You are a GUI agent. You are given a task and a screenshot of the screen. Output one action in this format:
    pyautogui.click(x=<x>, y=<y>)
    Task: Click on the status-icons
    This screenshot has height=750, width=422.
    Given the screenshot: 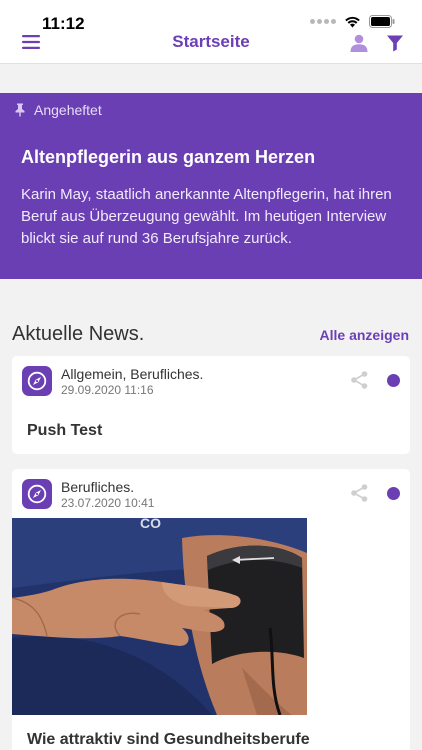 What is the action you would take?
    pyautogui.click(x=353, y=21)
    